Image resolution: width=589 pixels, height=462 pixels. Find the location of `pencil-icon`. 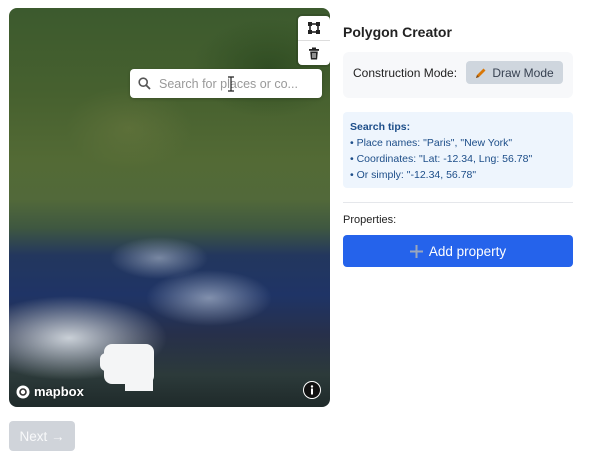

pencil-icon is located at coordinates (481, 73).